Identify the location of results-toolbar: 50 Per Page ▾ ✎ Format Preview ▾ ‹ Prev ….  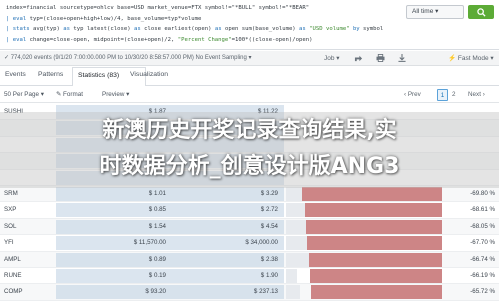
(249, 95).